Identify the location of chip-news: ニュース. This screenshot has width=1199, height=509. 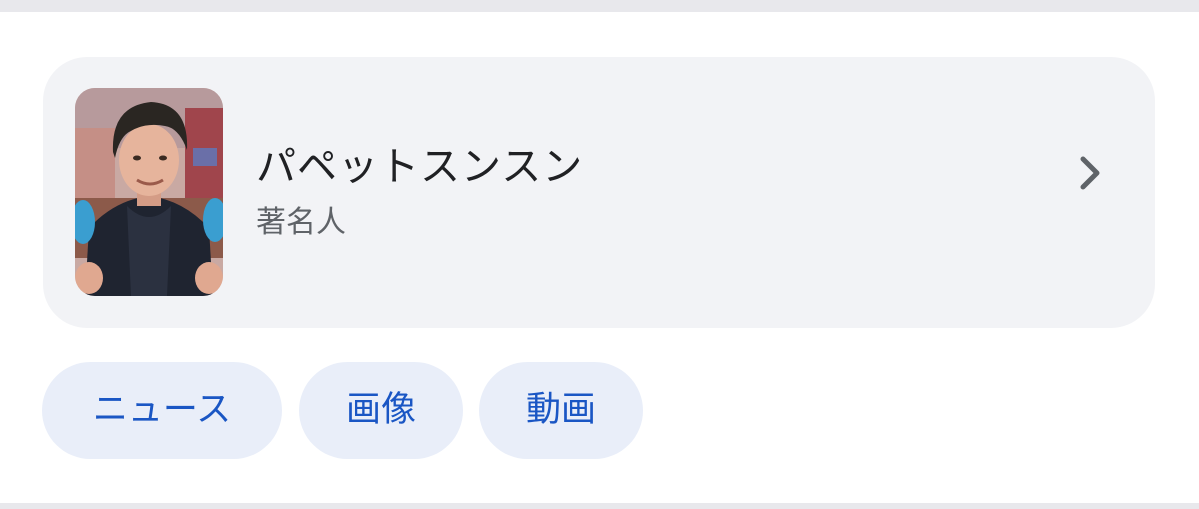
(162, 410).